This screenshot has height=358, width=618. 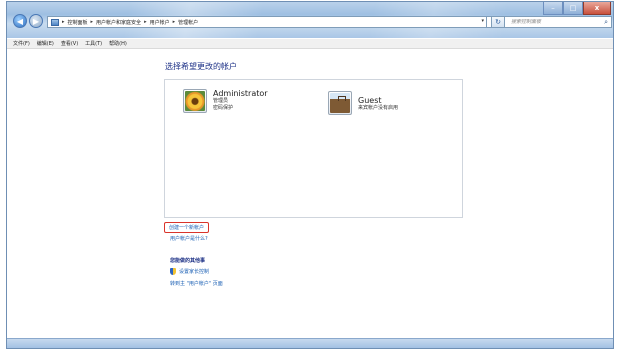 I want to click on address-bar: ▸ 控制面板 ▸ 用户帐户和家庭安全 ▸ 用户帐户 ▸ 管理帐户 ▾, so click(x=267, y=22).